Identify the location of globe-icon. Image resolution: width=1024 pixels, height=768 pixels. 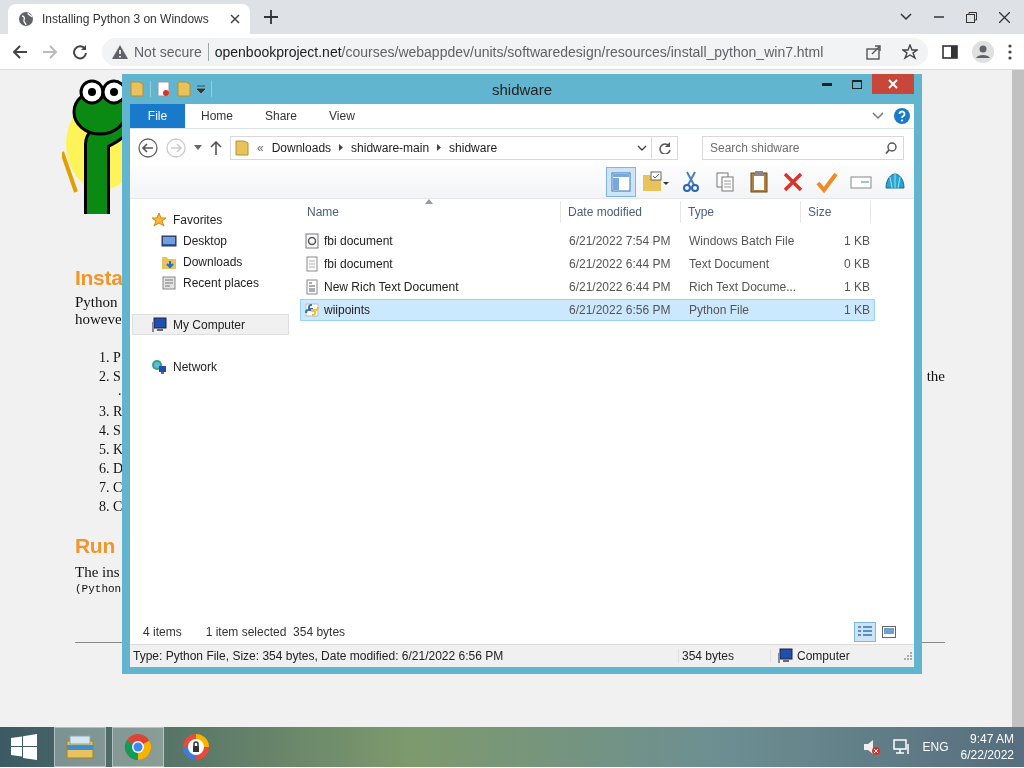
(26, 19).